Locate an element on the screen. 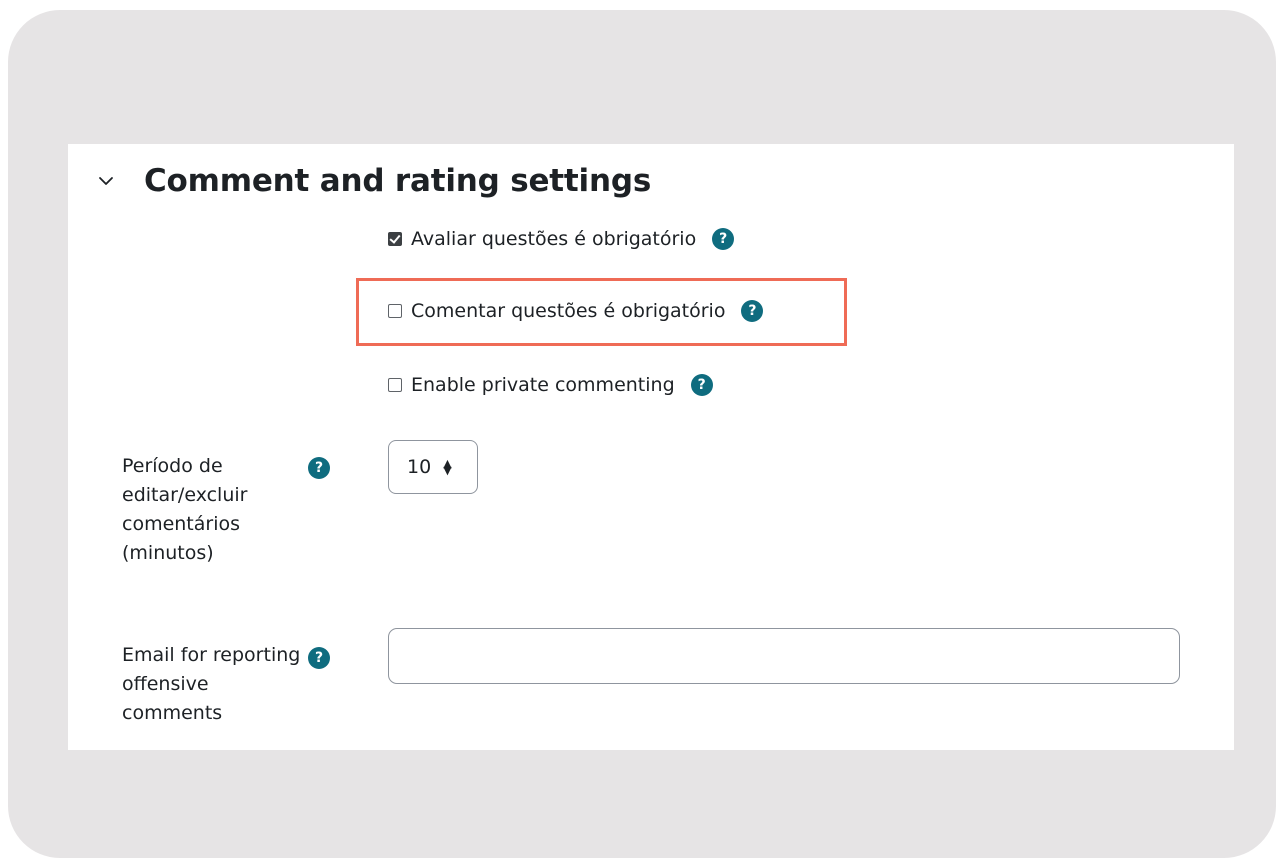 The width and height of the screenshot is (1276, 858). report-email-label: Email for reporting offensive comments is located at coordinates (222, 684).